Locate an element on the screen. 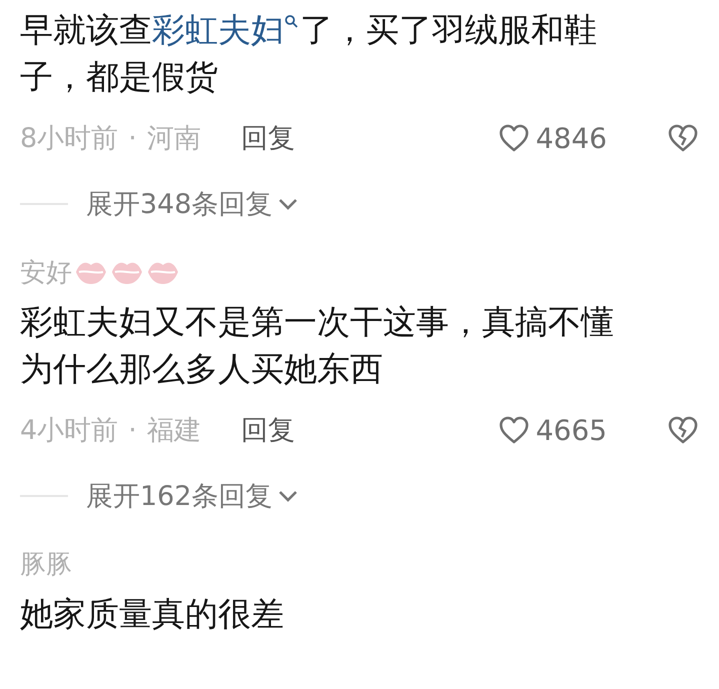  comment-time: 4小时前 is located at coordinates (69, 431).